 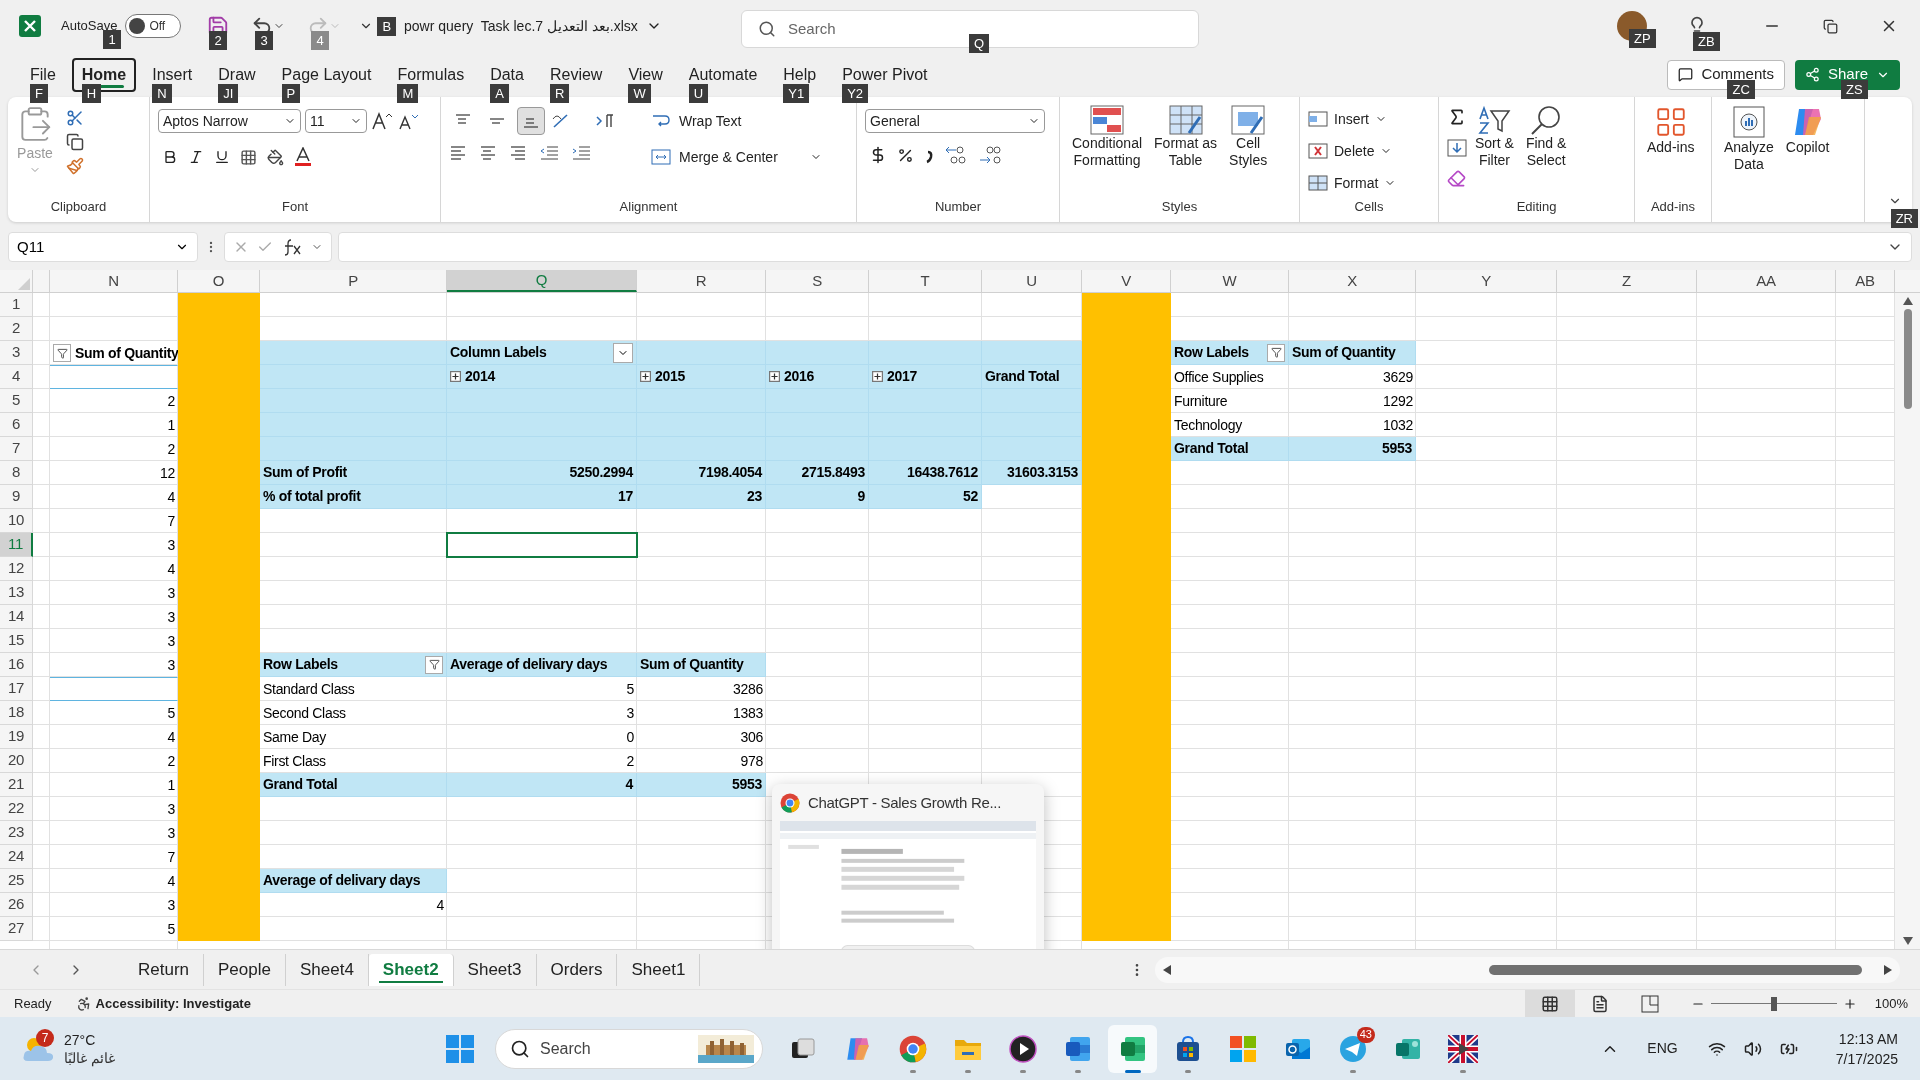 What do you see at coordinates (542, 473) in the screenshot?
I see `table-cell: 5250.2994` at bounding box center [542, 473].